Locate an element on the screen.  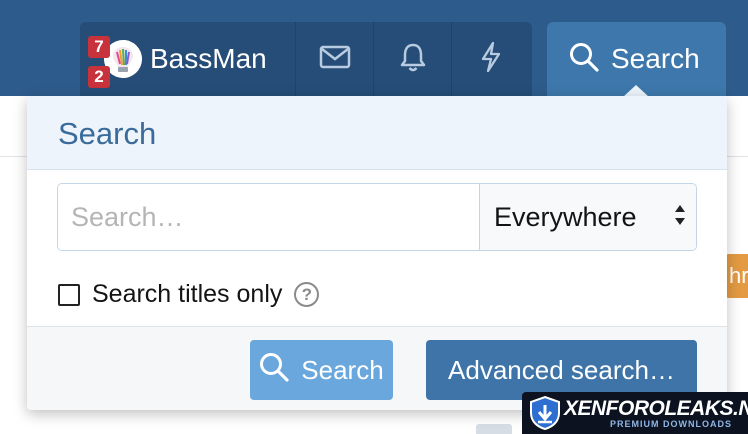
watermark: XENFOROLEAKS.NET PREMIUM DOWNLOADS is located at coordinates (635, 413).